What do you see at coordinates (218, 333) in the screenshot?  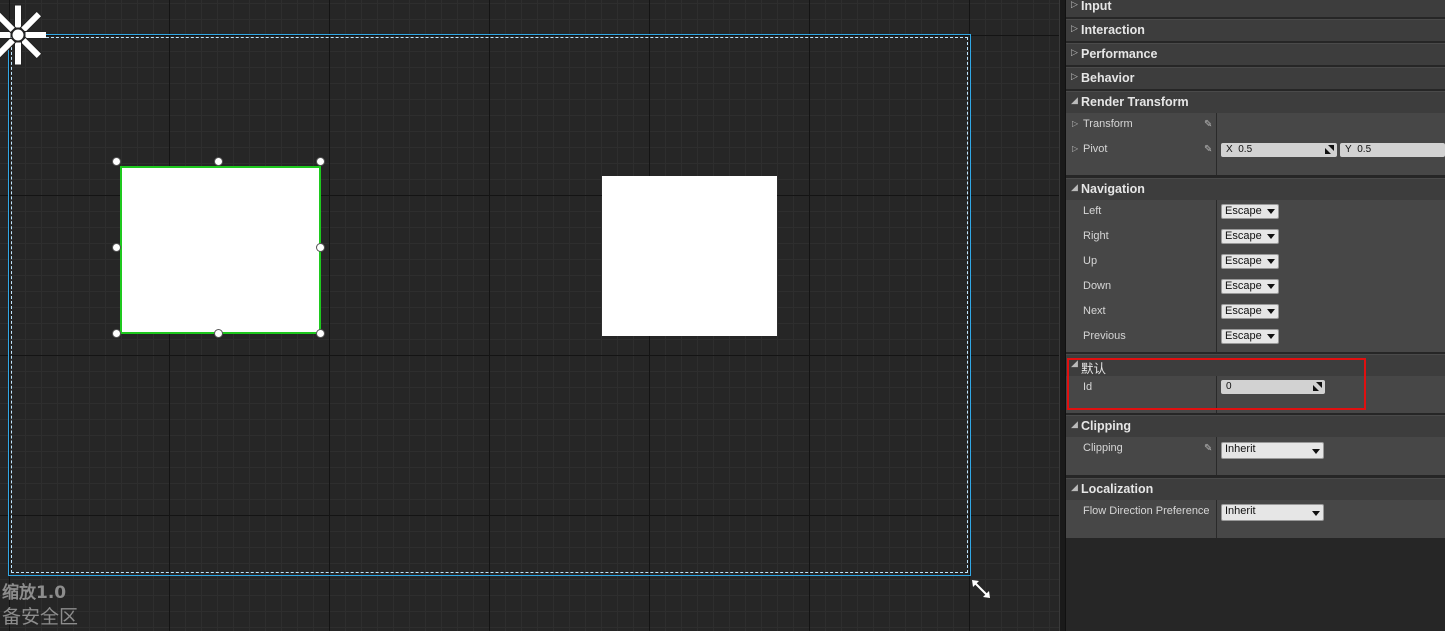 I see `resize-handle-bottom` at bounding box center [218, 333].